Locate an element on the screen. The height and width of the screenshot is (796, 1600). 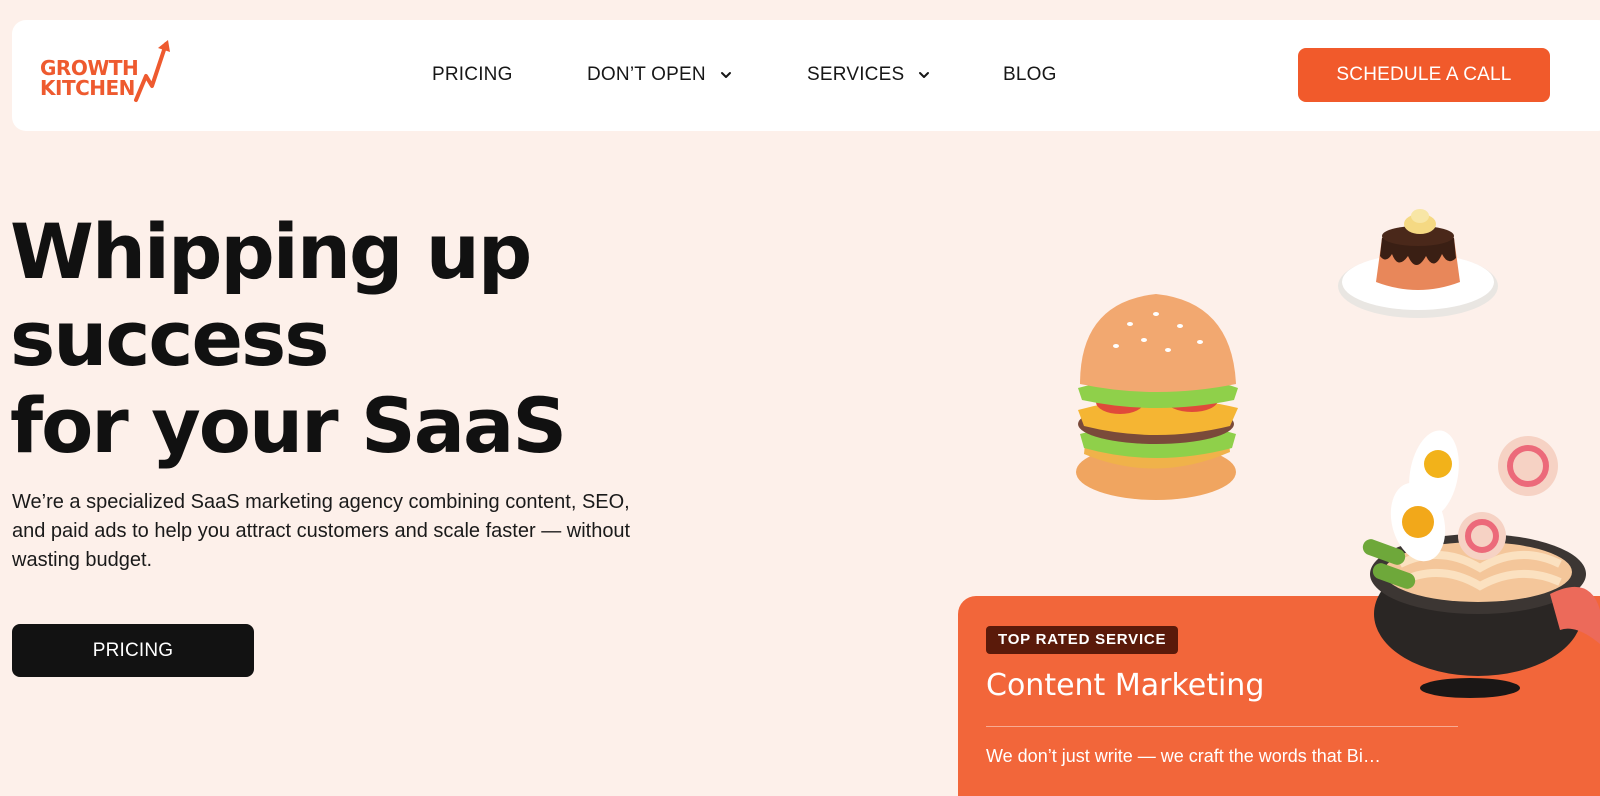
burger-illustration is located at coordinates (1157, 397).